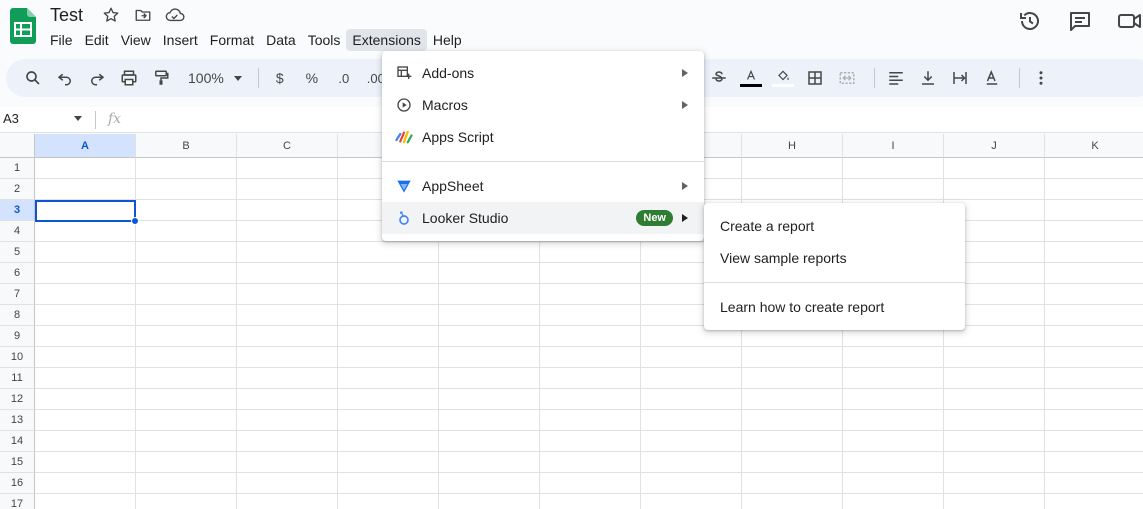  I want to click on move-folder-icon, so click(143, 15).